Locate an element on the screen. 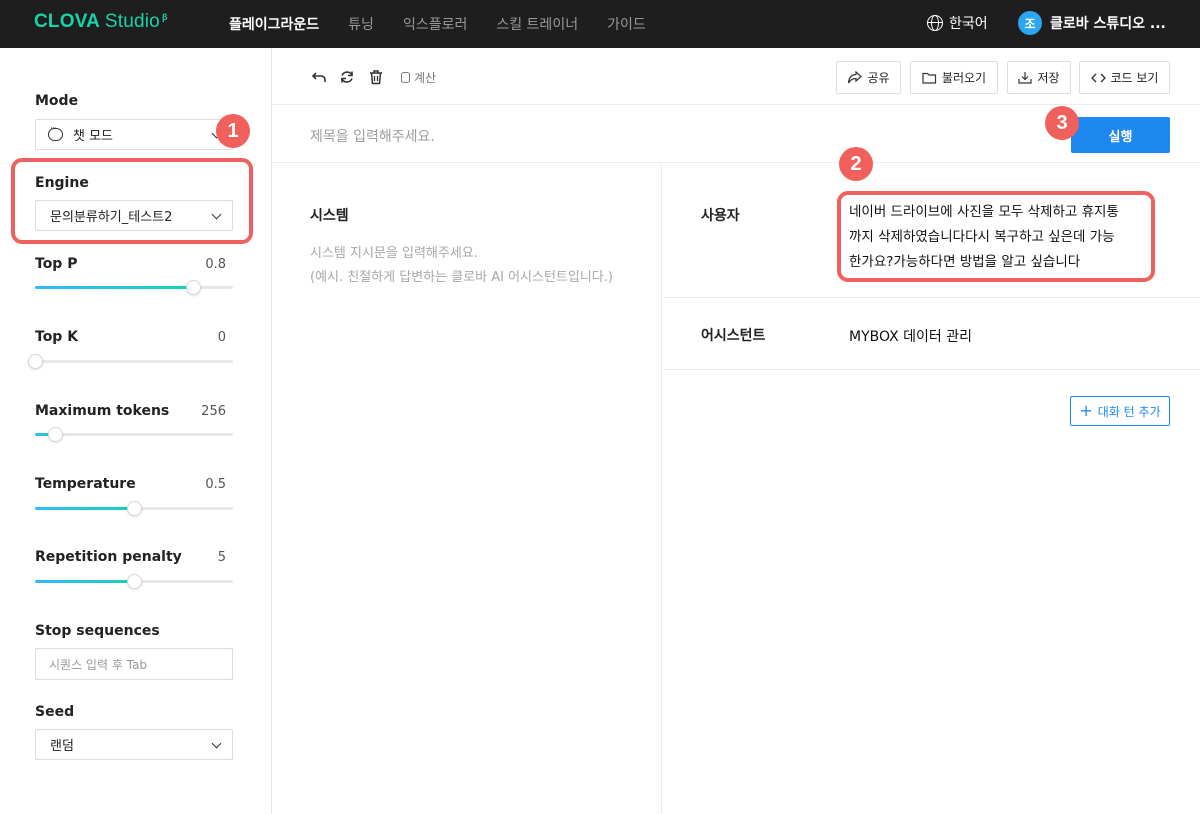  stop-sequences-label: Stop sequences is located at coordinates (97, 631).